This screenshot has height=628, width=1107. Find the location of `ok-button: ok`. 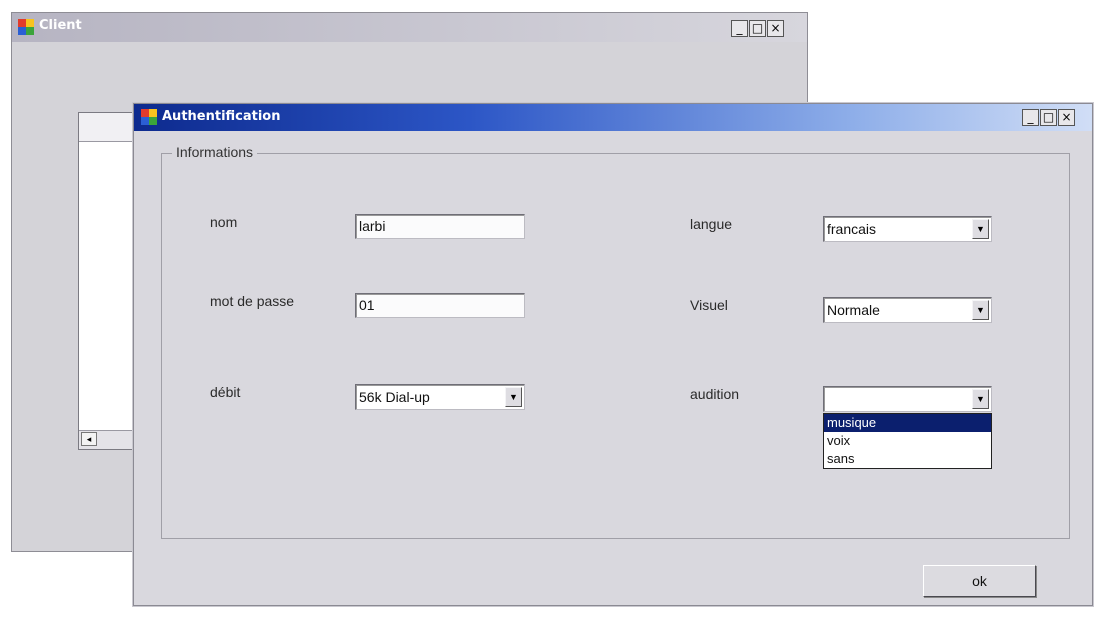

ok-button: ok is located at coordinates (979, 581).